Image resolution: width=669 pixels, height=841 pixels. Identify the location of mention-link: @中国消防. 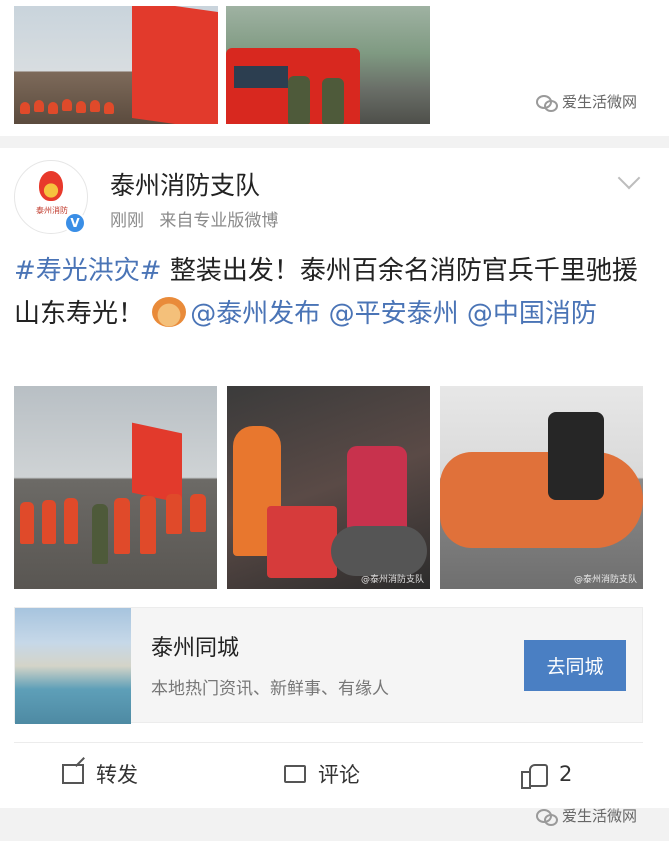
(532, 314).